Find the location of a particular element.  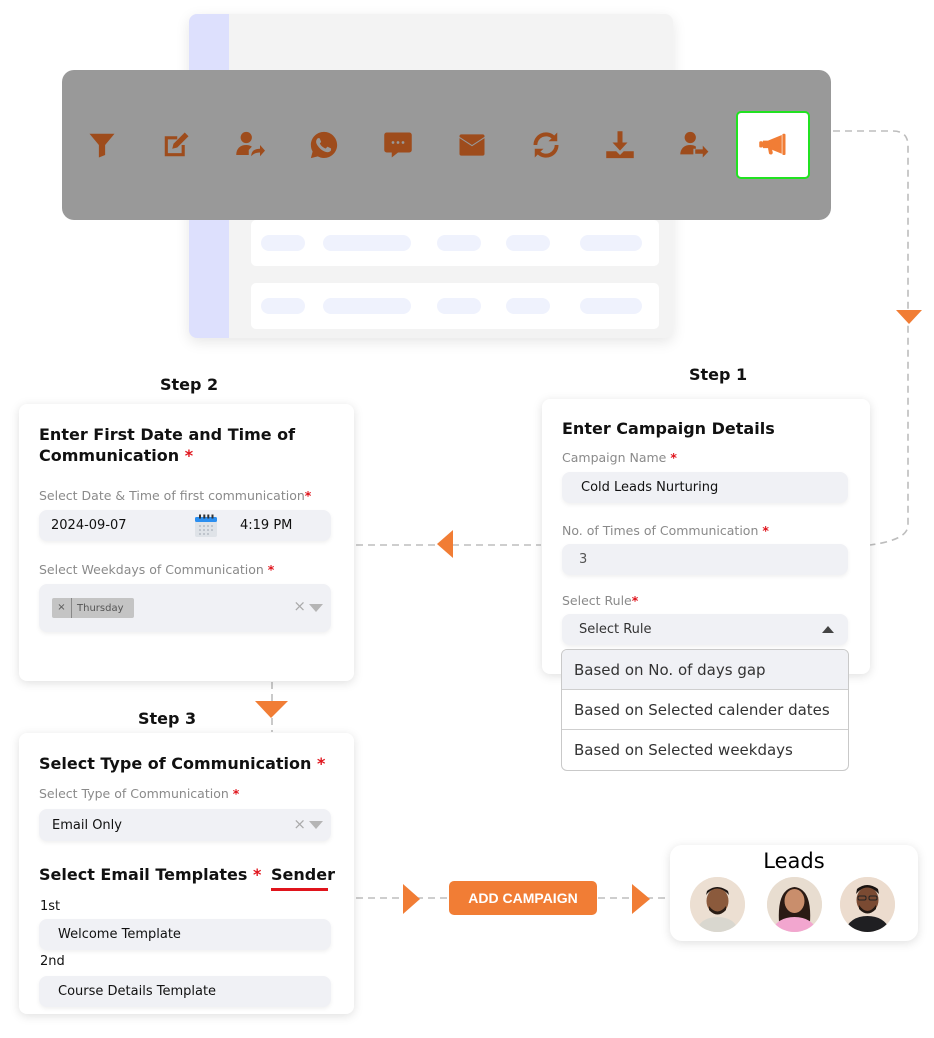

times-of-communication-label: No. of Times of Communication * is located at coordinates (665, 530).